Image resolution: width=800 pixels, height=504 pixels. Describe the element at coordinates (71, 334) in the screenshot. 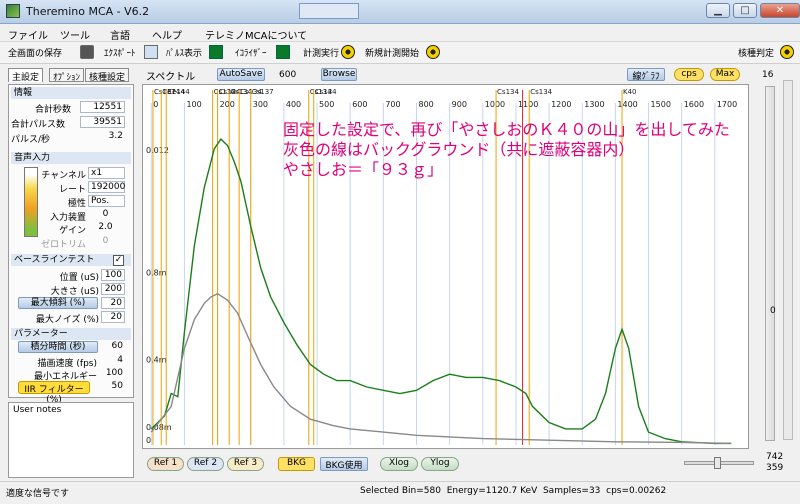

I see `params-header: パラメーター` at that location.